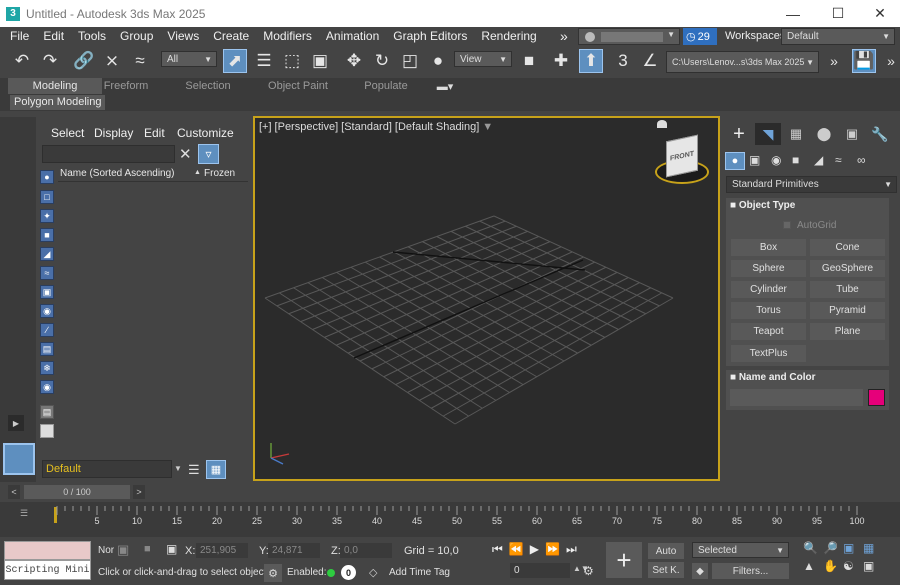 This screenshot has height=585, width=900. I want to click on primitives-dropdown: Standard Primitives ▼, so click(811, 184).